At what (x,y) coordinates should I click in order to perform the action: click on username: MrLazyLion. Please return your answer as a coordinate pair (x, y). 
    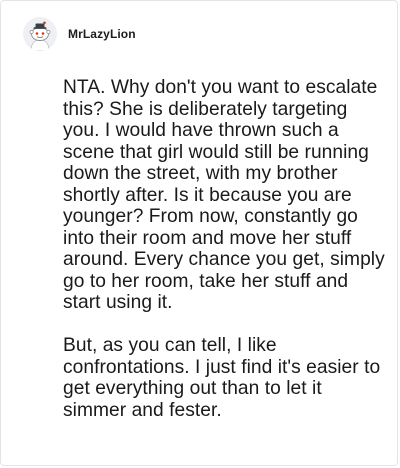
    Looking at the image, I should click on (102, 34).